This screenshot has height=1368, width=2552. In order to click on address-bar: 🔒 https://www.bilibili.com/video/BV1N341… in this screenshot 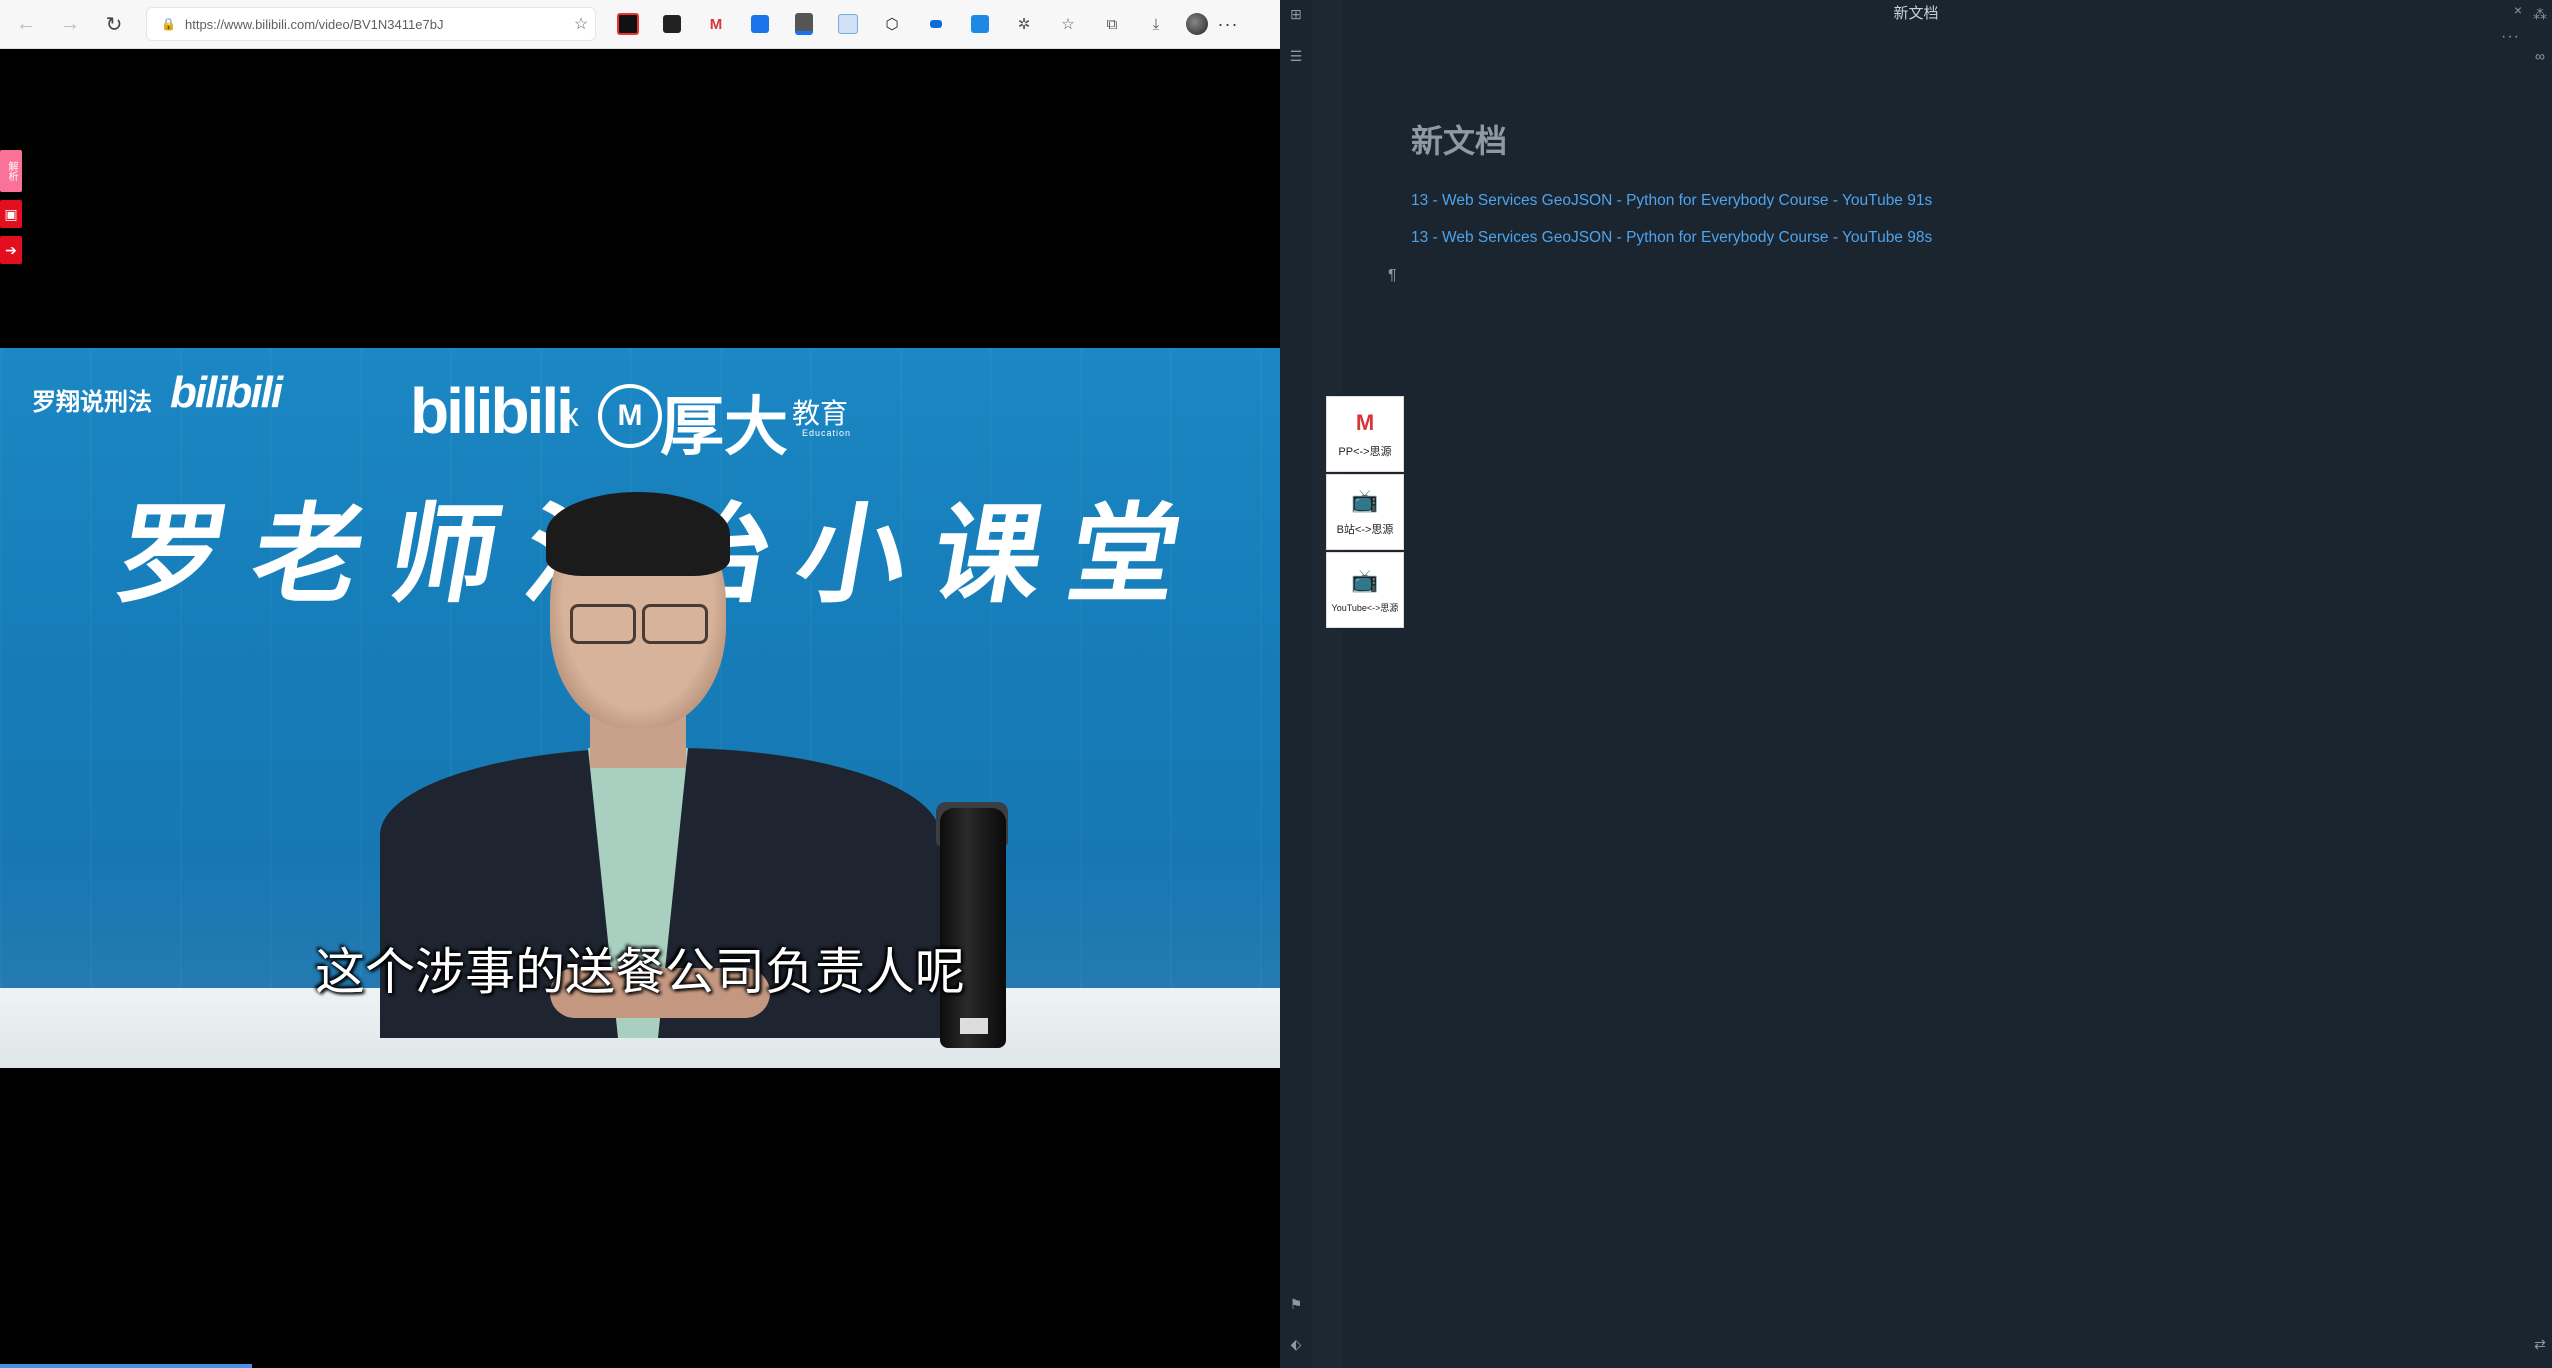, I will do `click(371, 24)`.